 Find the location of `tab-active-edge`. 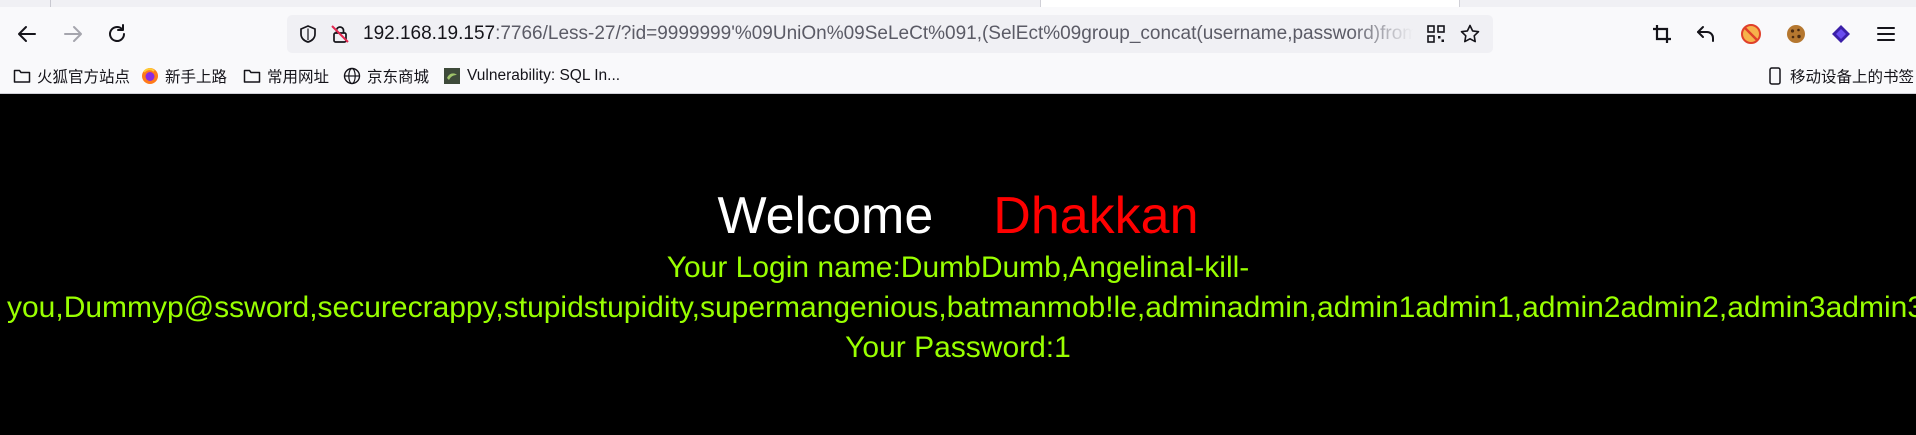

tab-active-edge is located at coordinates (1250, 3).